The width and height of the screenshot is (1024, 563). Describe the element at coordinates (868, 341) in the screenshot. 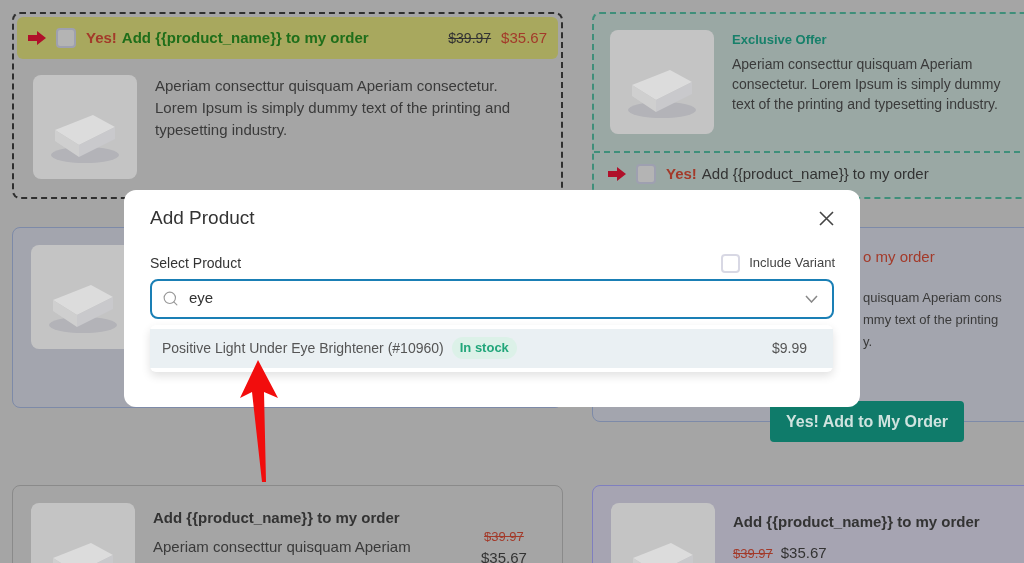

I see `description-line: y.` at that location.